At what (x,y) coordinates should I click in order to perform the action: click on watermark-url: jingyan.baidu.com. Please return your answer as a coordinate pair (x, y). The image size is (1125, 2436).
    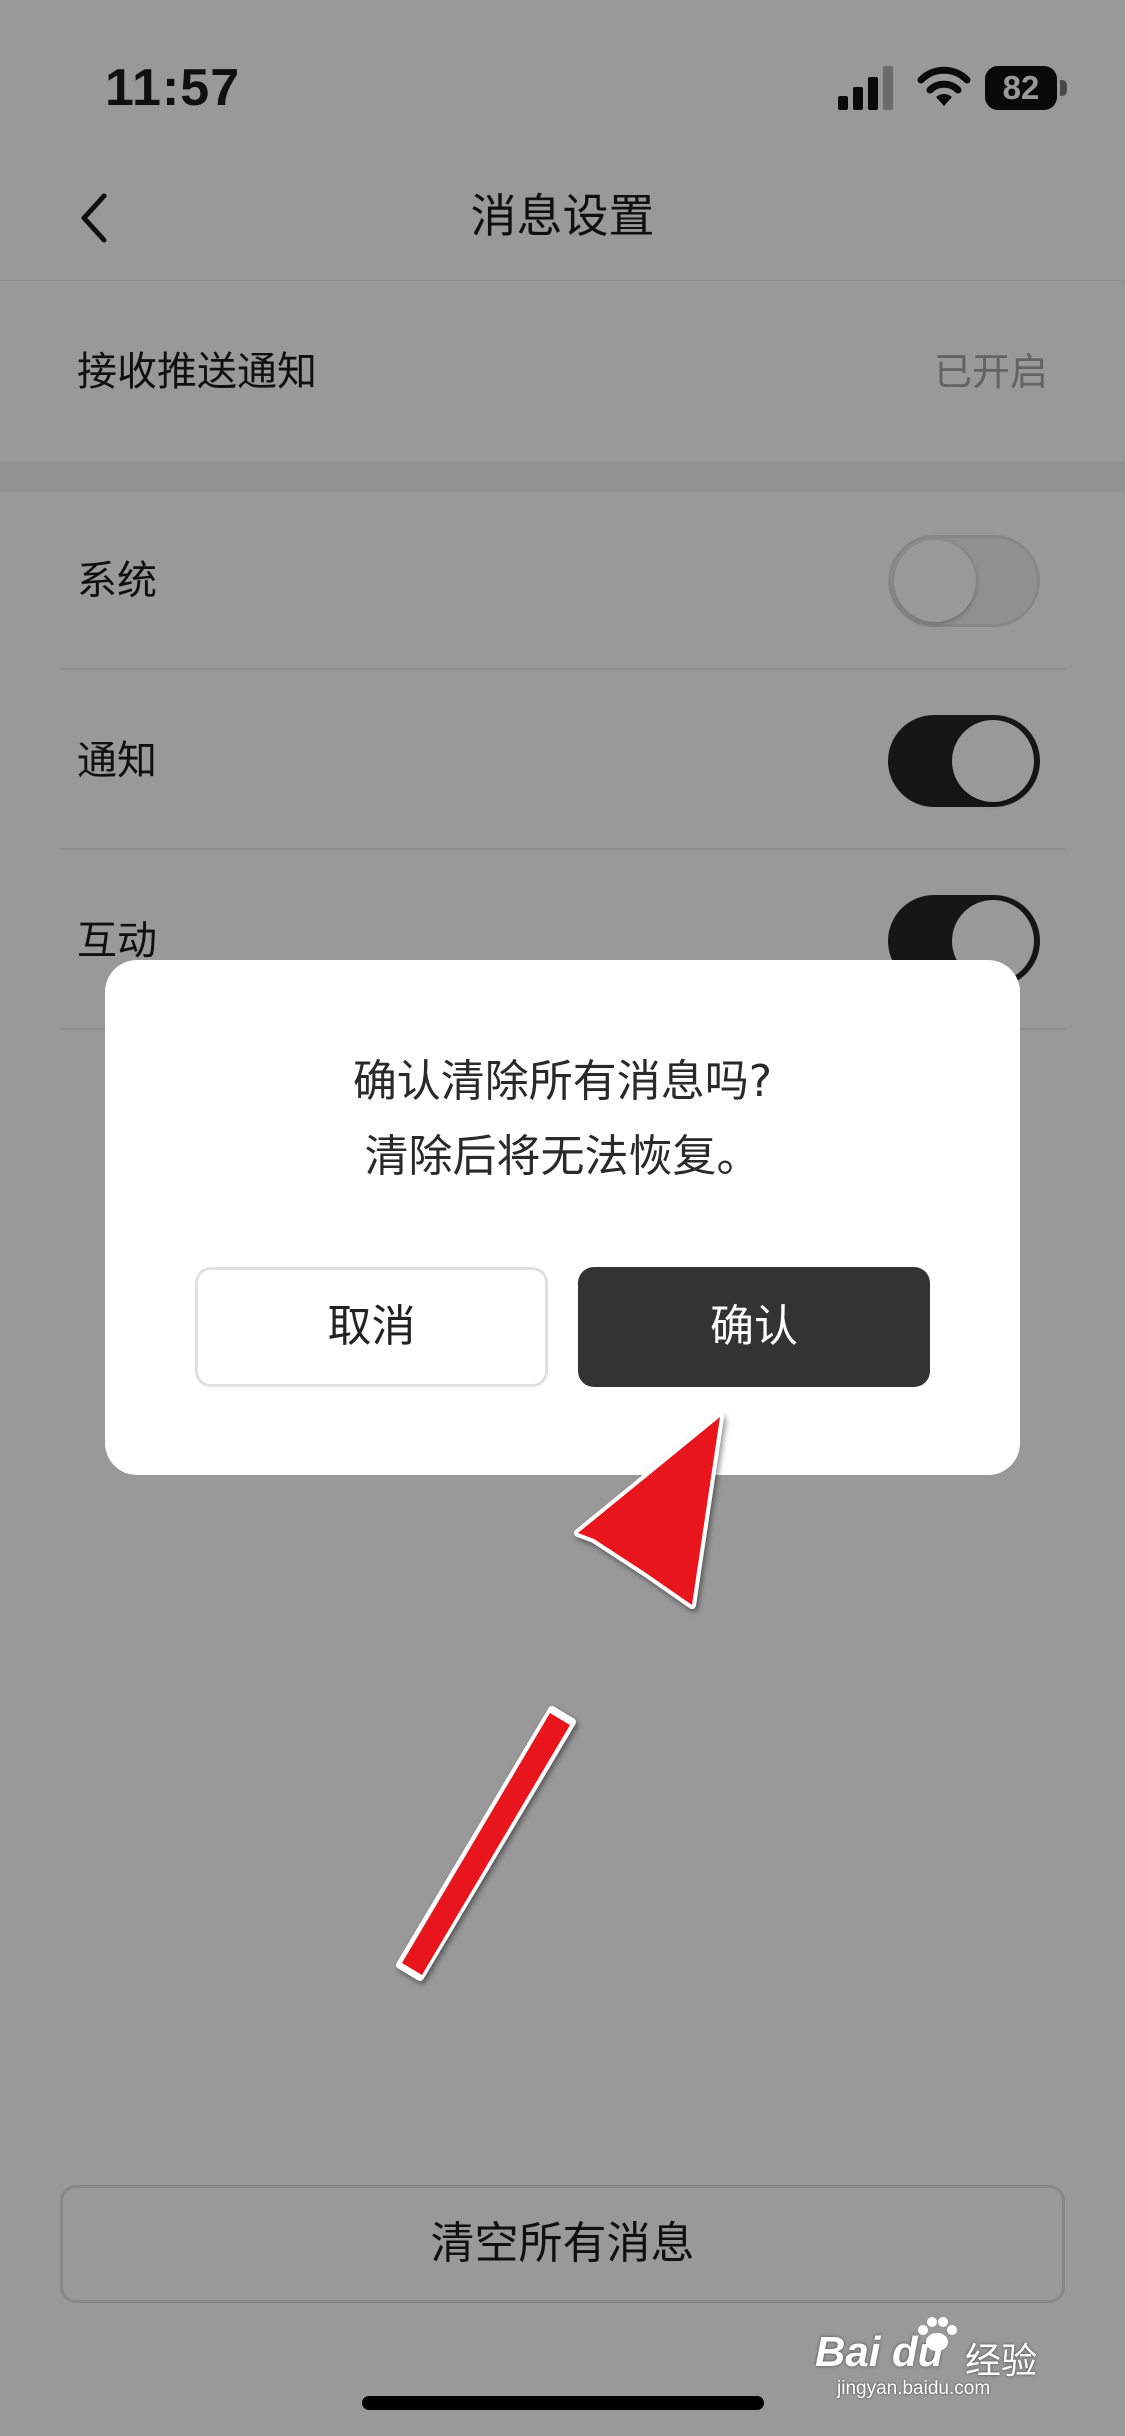
    Looking at the image, I should click on (914, 2388).